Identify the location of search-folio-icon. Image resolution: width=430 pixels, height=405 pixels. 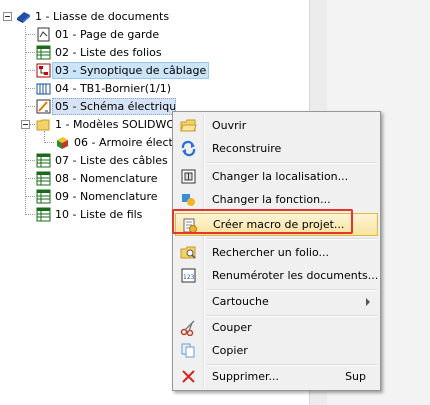
(188, 252).